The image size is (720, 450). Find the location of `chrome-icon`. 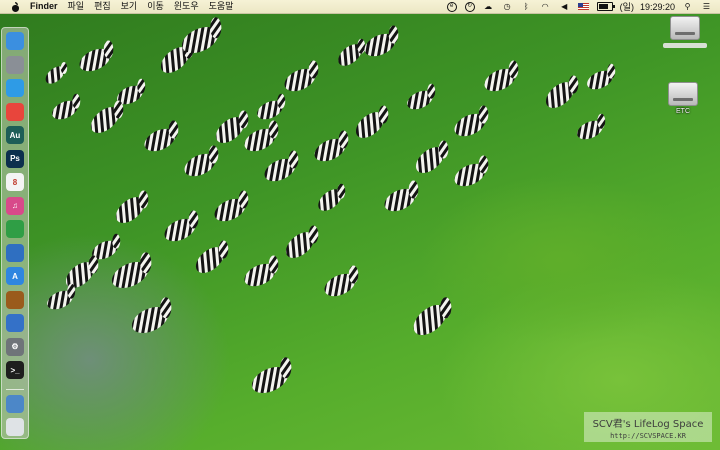

chrome-icon is located at coordinates (15, 111).